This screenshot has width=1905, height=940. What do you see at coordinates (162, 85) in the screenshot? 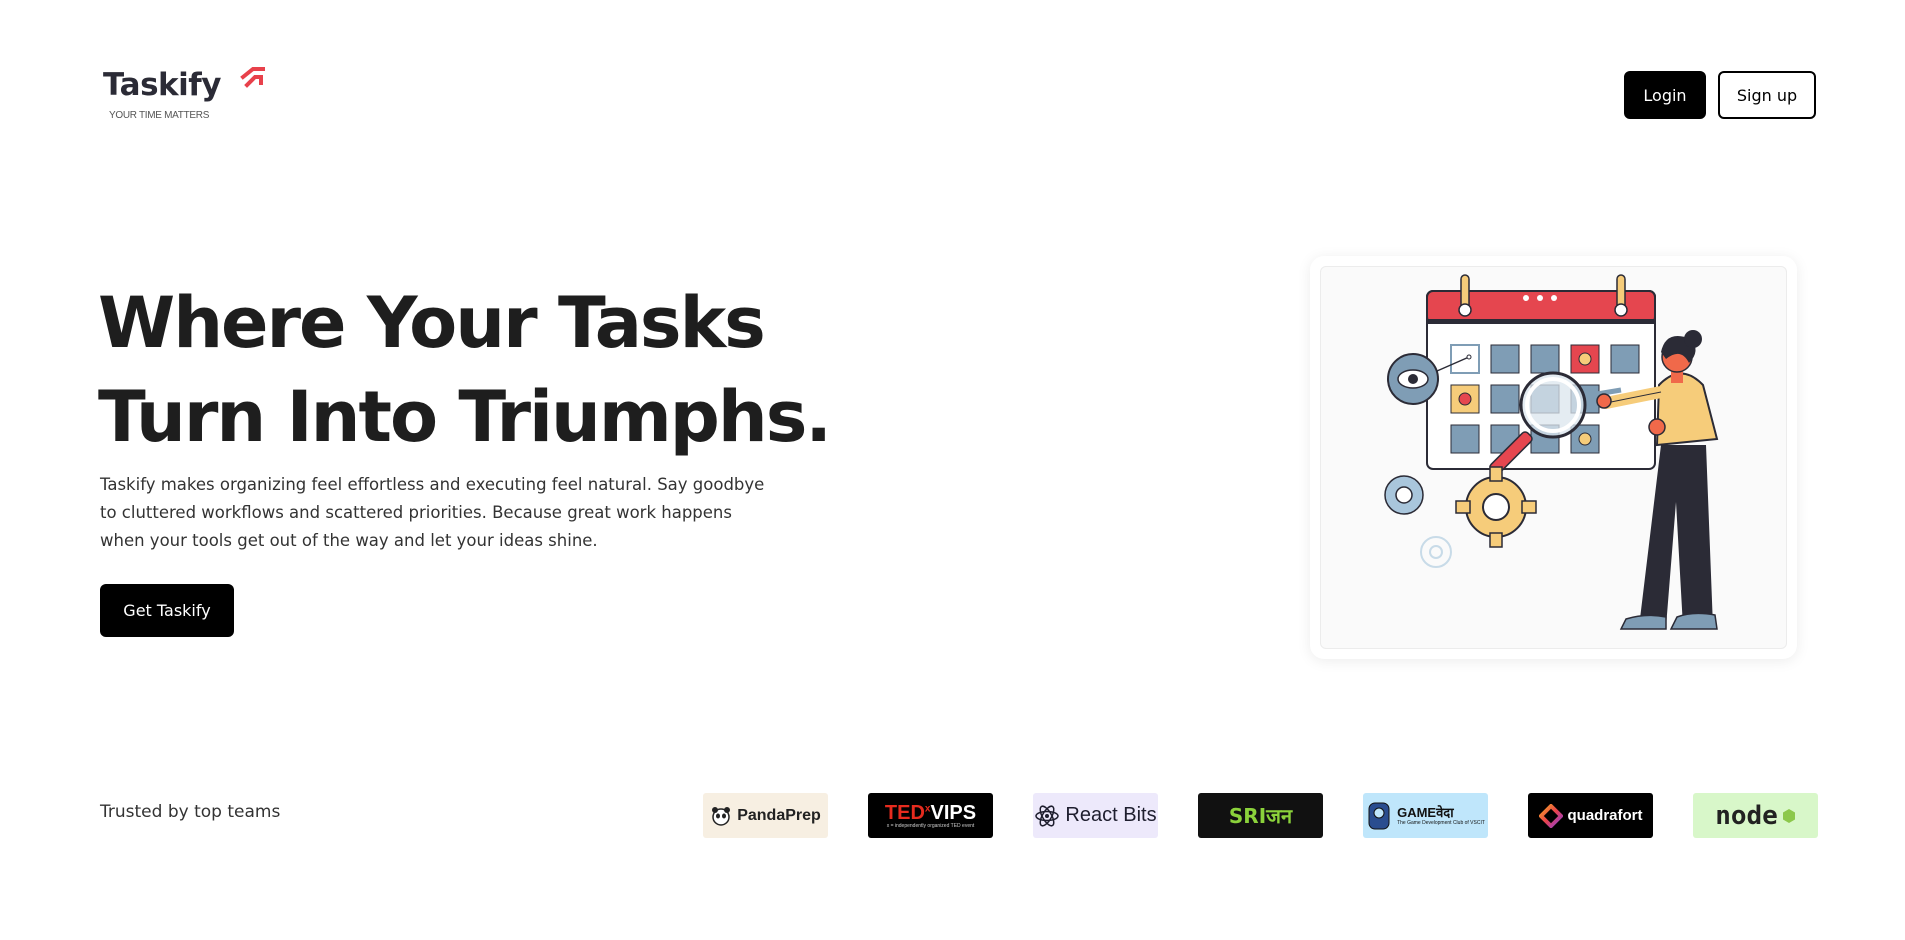
I see `logo-text: Taskify` at bounding box center [162, 85].